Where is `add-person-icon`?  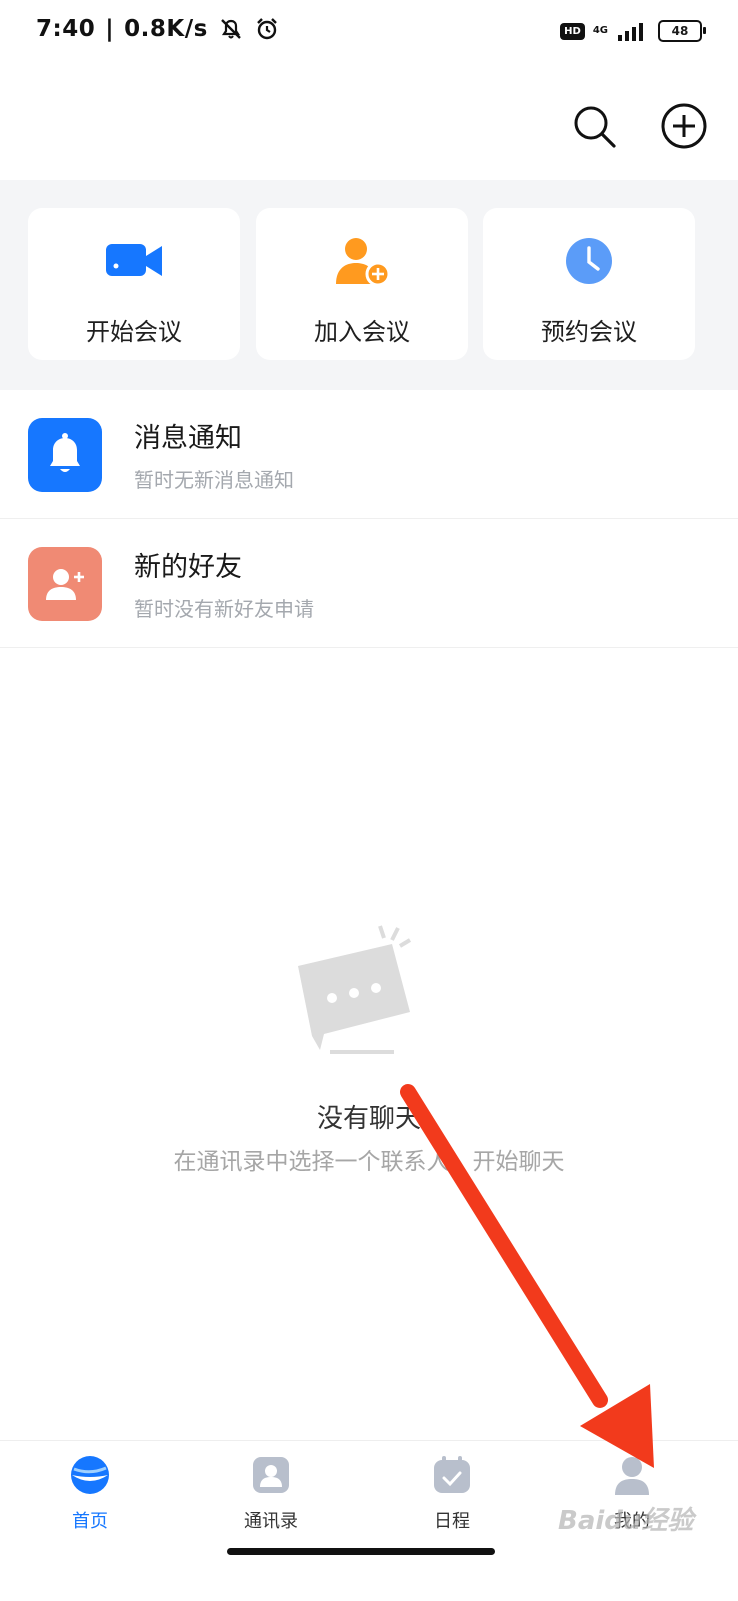
add-person-icon is located at coordinates (363, 262).